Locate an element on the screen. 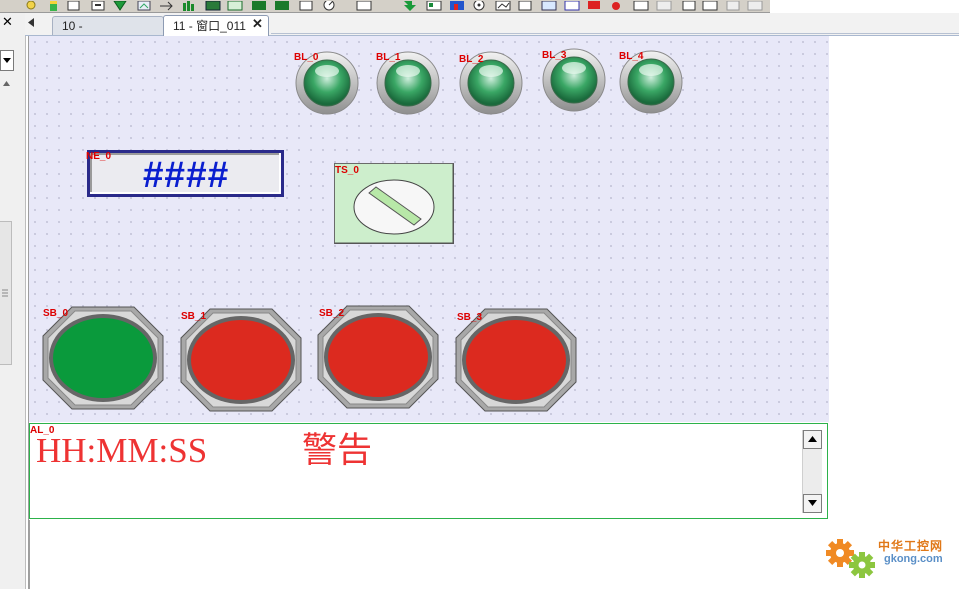  watermark-en: gkong.com is located at coordinates (913, 559).